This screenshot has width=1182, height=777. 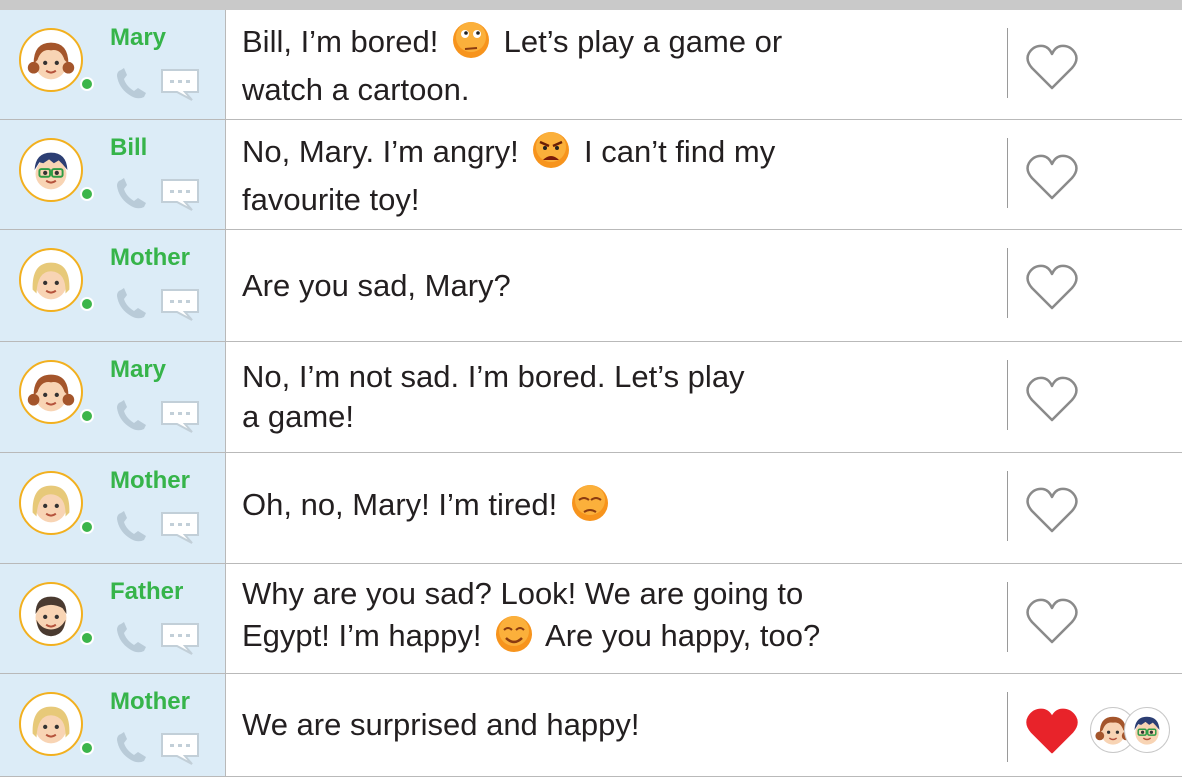 What do you see at coordinates (612, 285) in the screenshot?
I see `message-text: Are you sad, Mary?` at bounding box center [612, 285].